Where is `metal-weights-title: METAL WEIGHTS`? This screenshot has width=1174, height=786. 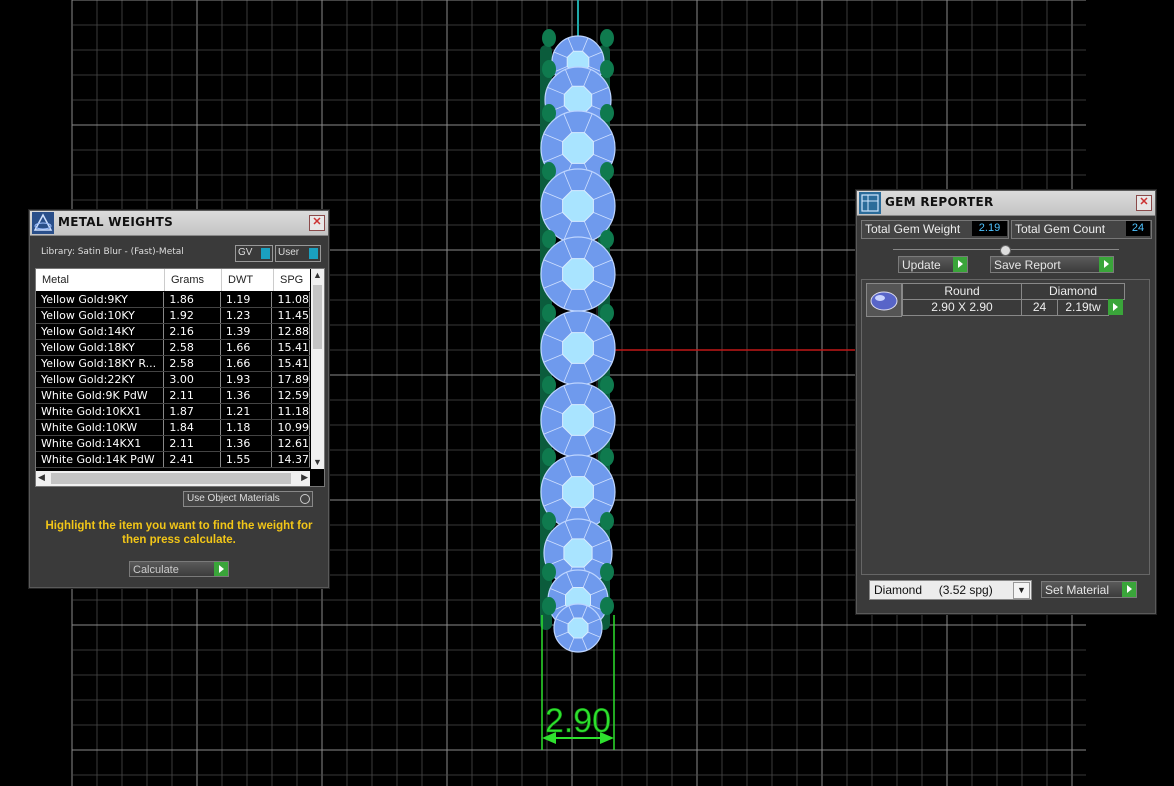 metal-weights-title: METAL WEIGHTS is located at coordinates (116, 222).